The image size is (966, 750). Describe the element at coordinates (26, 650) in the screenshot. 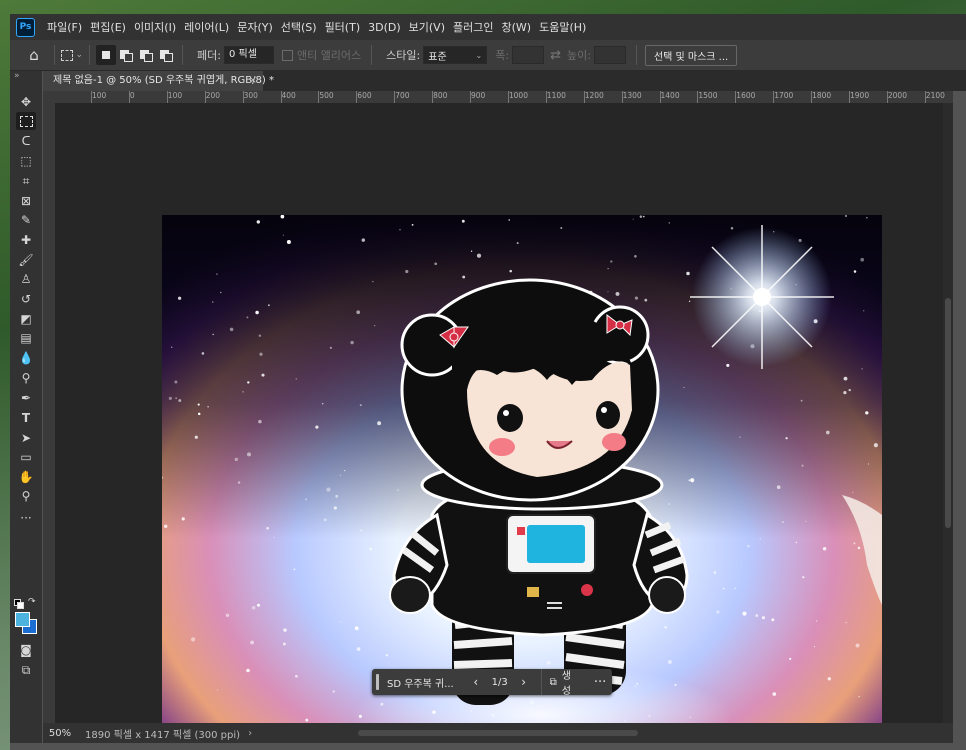

I see `quick-mask-icon: ◙` at that location.